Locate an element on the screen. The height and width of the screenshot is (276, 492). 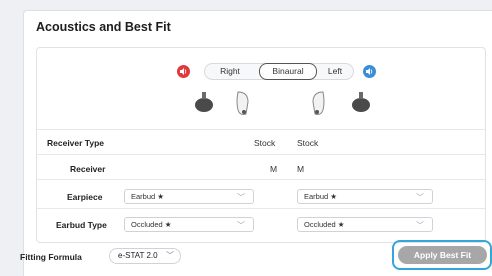
fitting-formula-select: e-STAT 2.0 ﹀ is located at coordinates (145, 256).